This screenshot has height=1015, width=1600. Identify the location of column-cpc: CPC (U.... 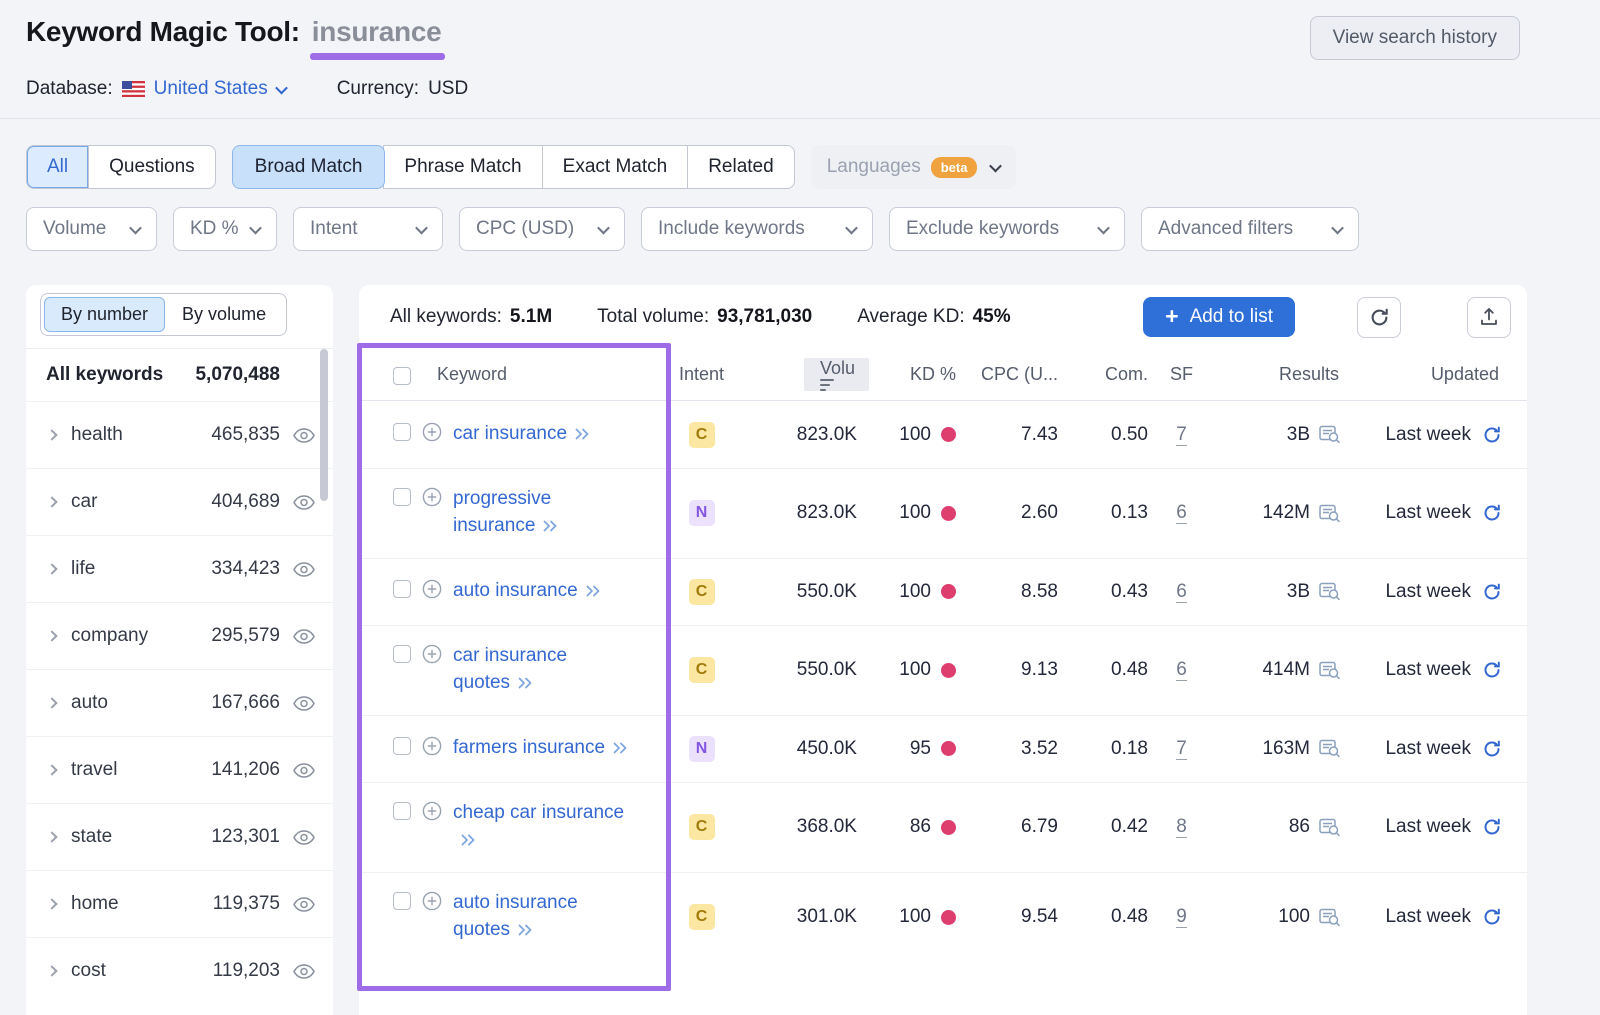
(1014, 374).